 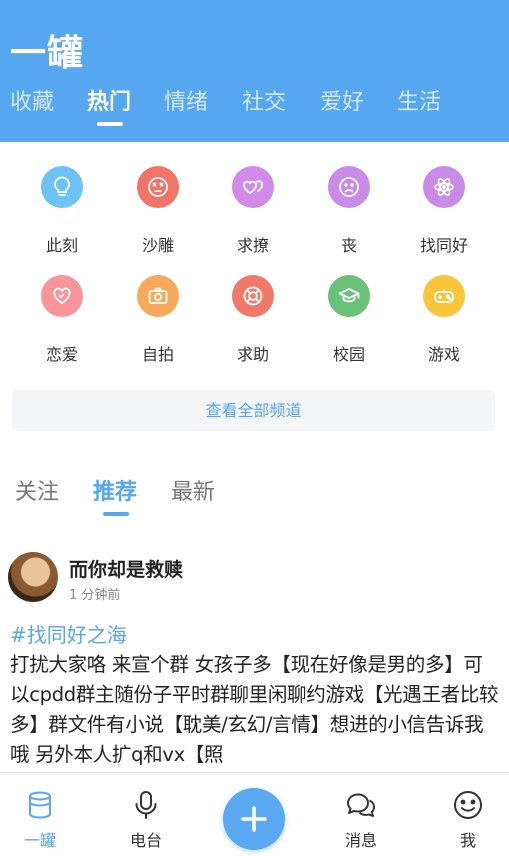 What do you see at coordinates (252, 354) in the screenshot?
I see `channel-label: 求助` at bounding box center [252, 354].